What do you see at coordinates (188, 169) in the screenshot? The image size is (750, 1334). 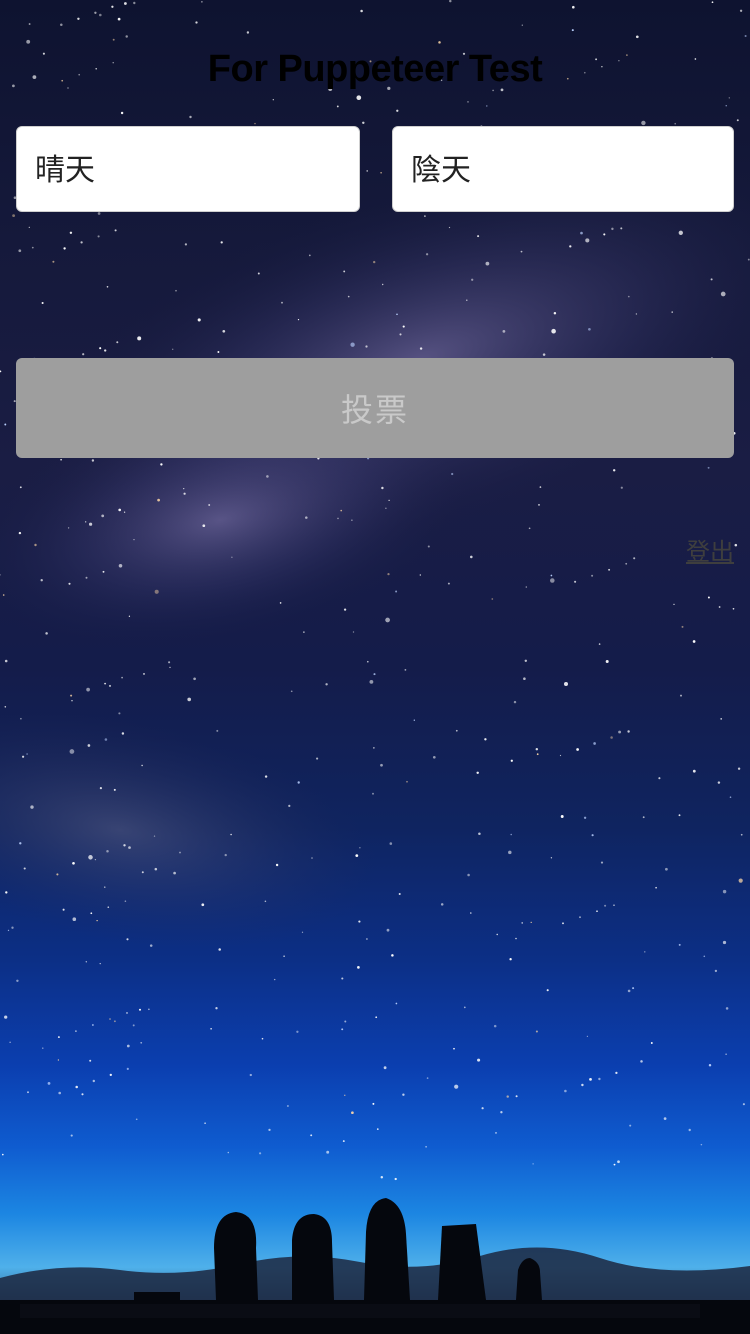 I see `option-sunny-input: 晴天` at bounding box center [188, 169].